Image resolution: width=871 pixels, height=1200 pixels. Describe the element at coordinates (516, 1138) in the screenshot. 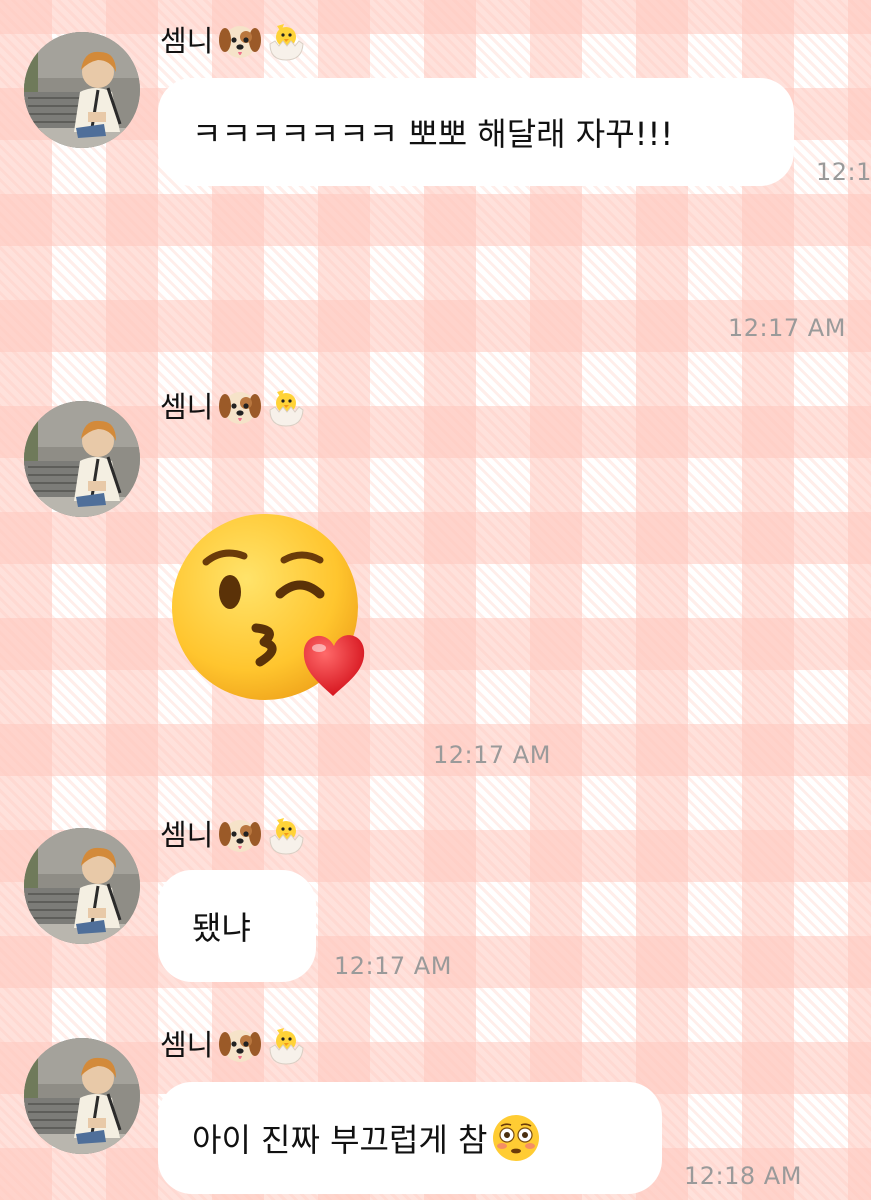

I see `flushed-face-icon` at that location.